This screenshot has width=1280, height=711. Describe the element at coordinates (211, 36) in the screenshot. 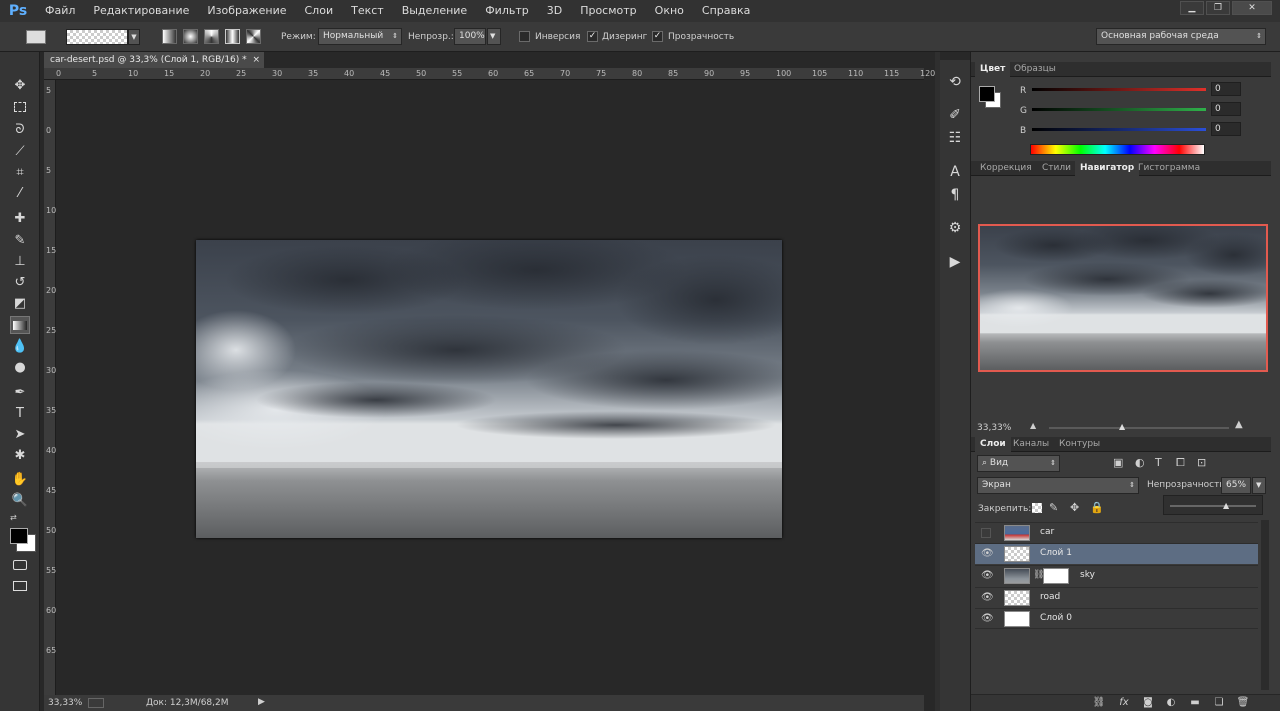

I see `angle-gradient-icon` at that location.